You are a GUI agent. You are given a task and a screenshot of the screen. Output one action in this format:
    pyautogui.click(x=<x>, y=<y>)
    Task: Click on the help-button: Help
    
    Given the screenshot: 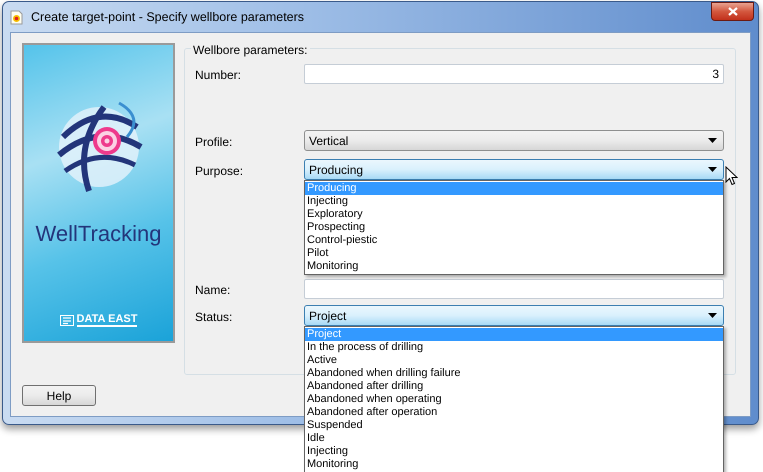 What is the action you would take?
    pyautogui.click(x=59, y=395)
    